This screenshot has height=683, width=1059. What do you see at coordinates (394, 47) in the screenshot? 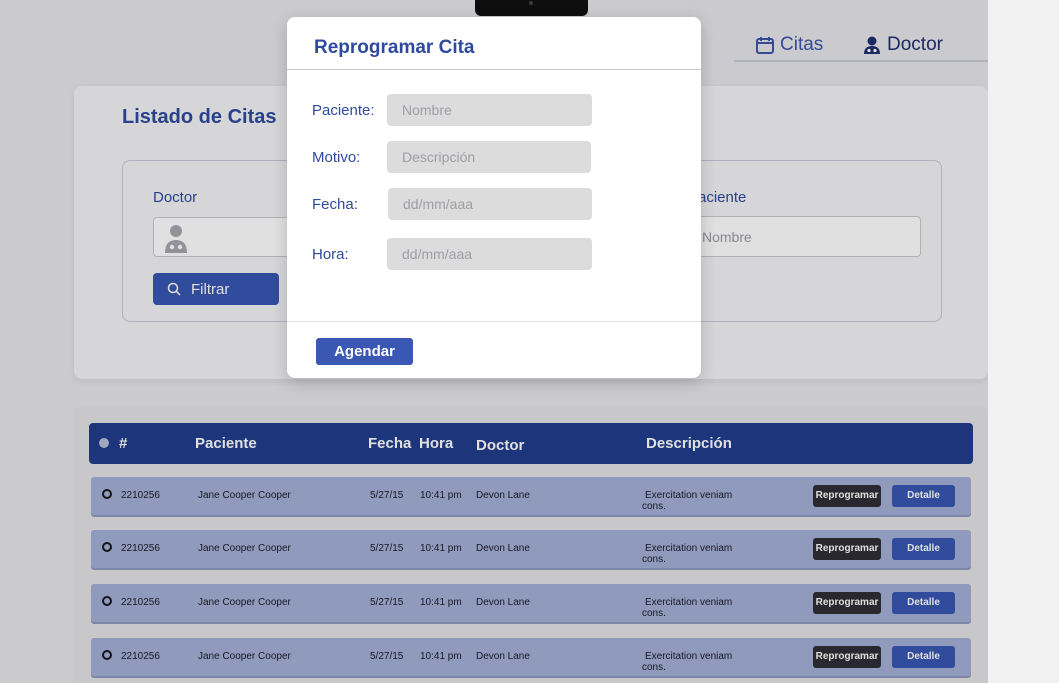
I see `modal-title: Reprogramar Cita` at bounding box center [394, 47].